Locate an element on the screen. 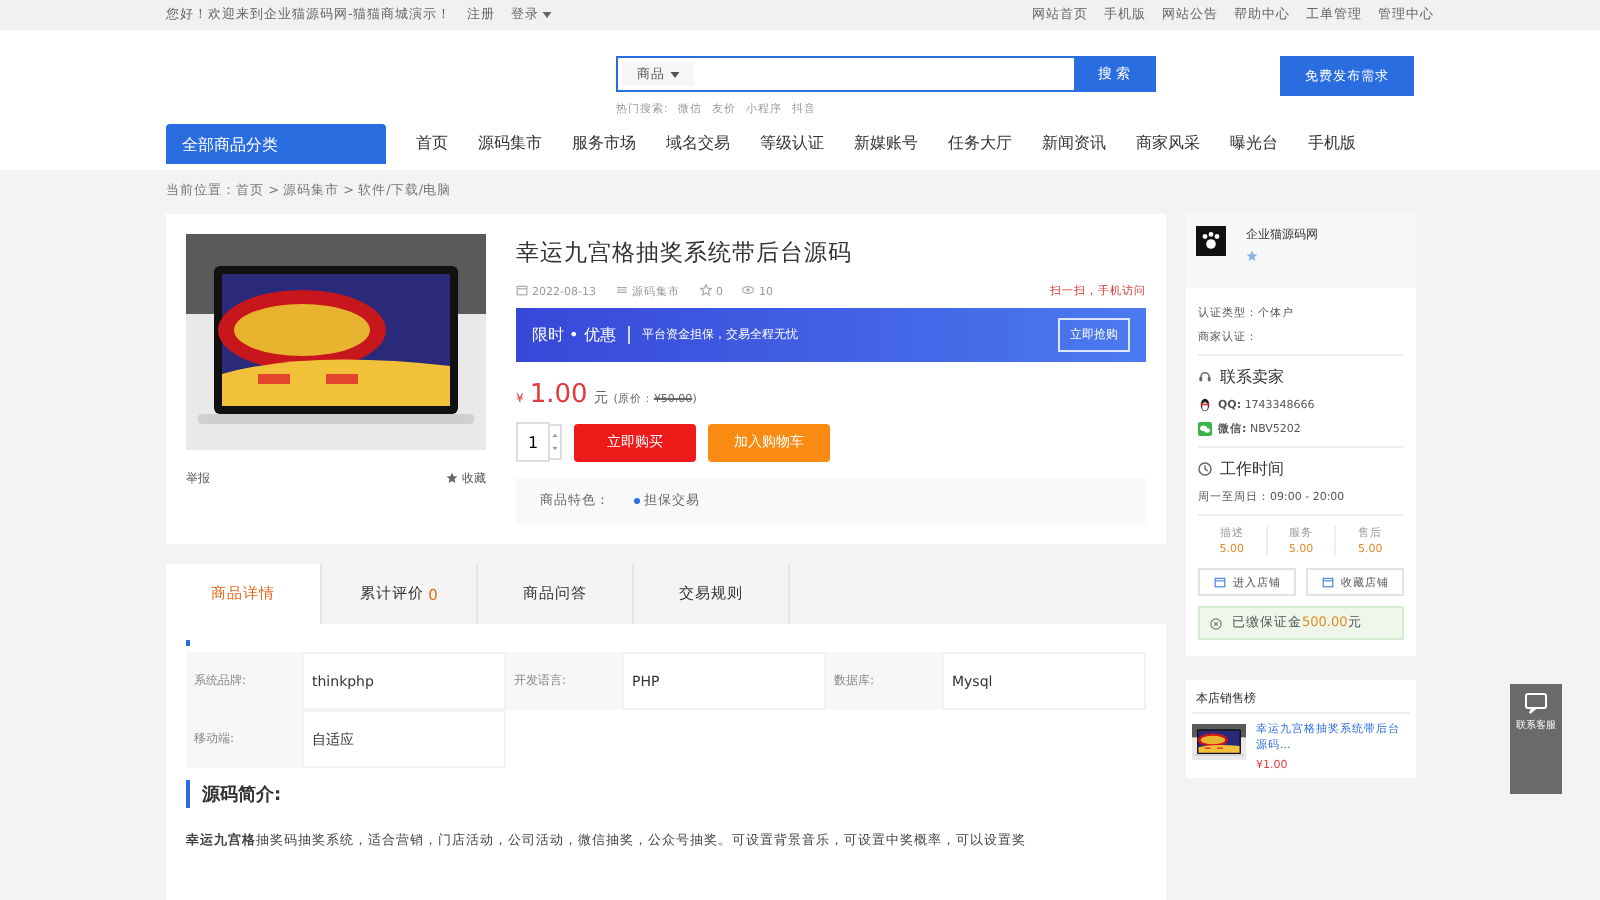 This screenshot has width=1600, height=900. shop-logo-icon is located at coordinates (1211, 241).